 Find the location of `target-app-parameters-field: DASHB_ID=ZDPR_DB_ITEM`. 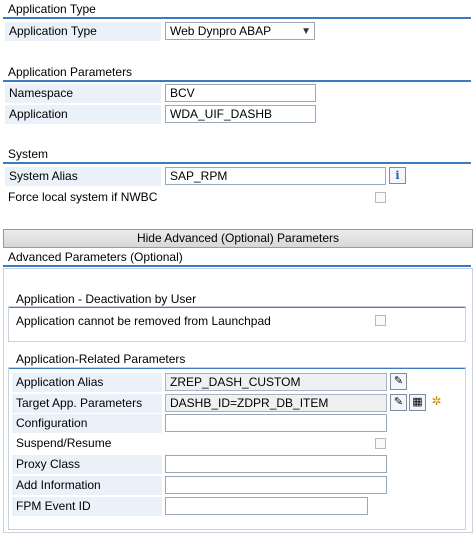

target-app-parameters-field: DASHB_ID=ZDPR_DB_ITEM is located at coordinates (276, 403).